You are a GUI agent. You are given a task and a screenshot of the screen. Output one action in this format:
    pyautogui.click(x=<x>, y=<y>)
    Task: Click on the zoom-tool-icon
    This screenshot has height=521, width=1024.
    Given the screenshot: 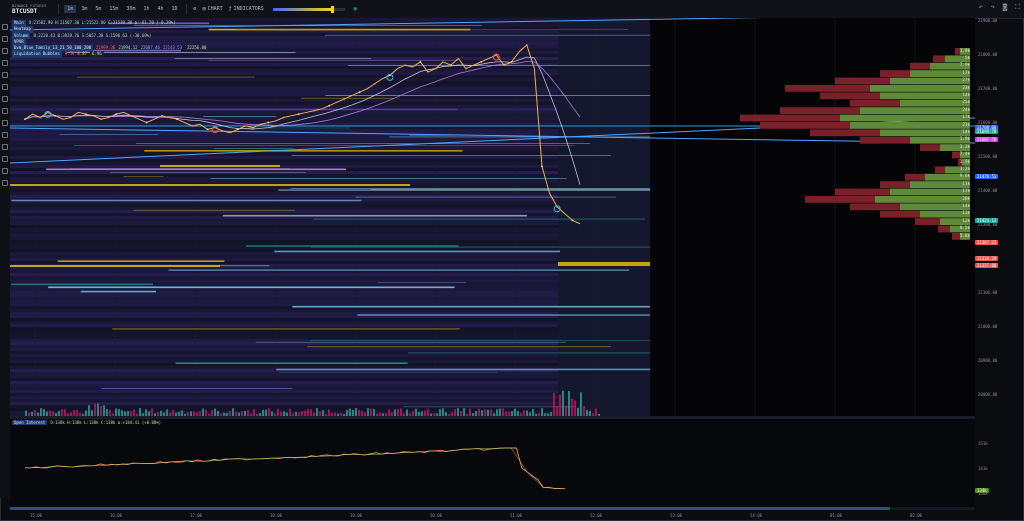 What is the action you would take?
    pyautogui.click(x=5, y=135)
    